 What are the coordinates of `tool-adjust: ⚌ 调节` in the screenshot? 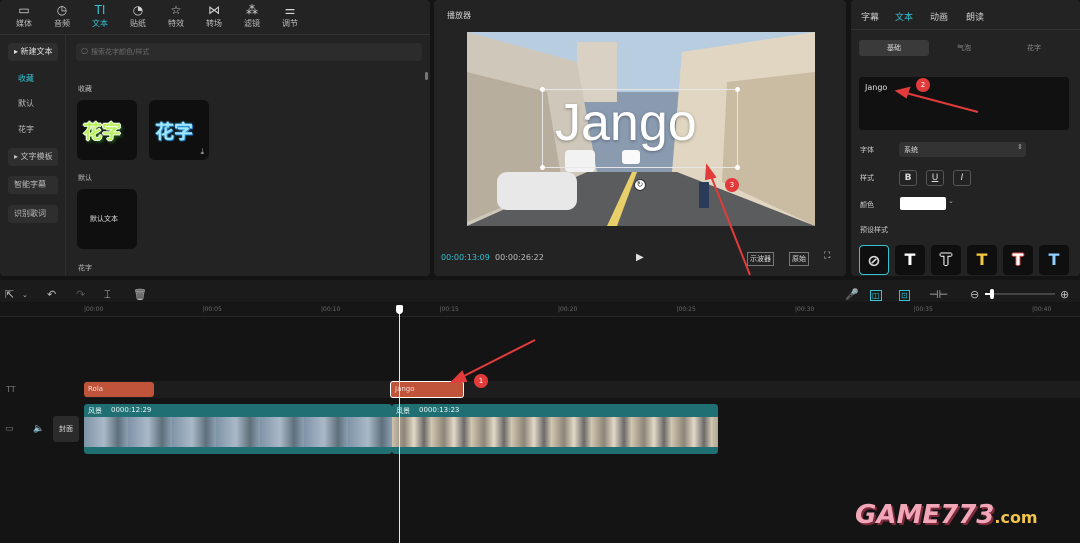 It's located at (290, 17).